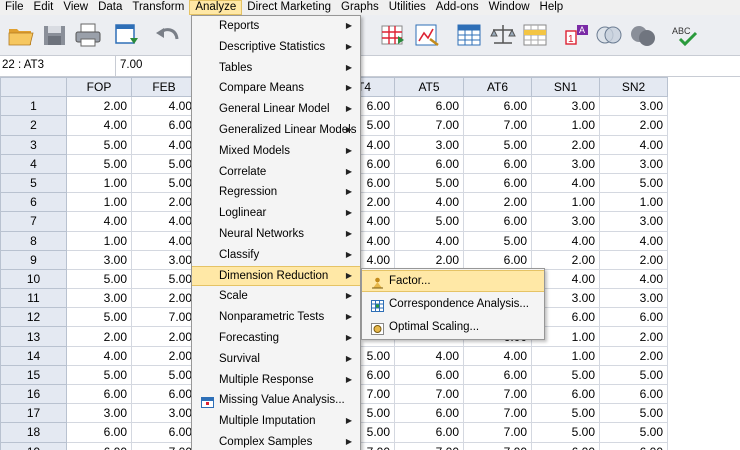  What do you see at coordinates (33, 183) in the screenshot?
I see `row-header: 5` at bounding box center [33, 183].